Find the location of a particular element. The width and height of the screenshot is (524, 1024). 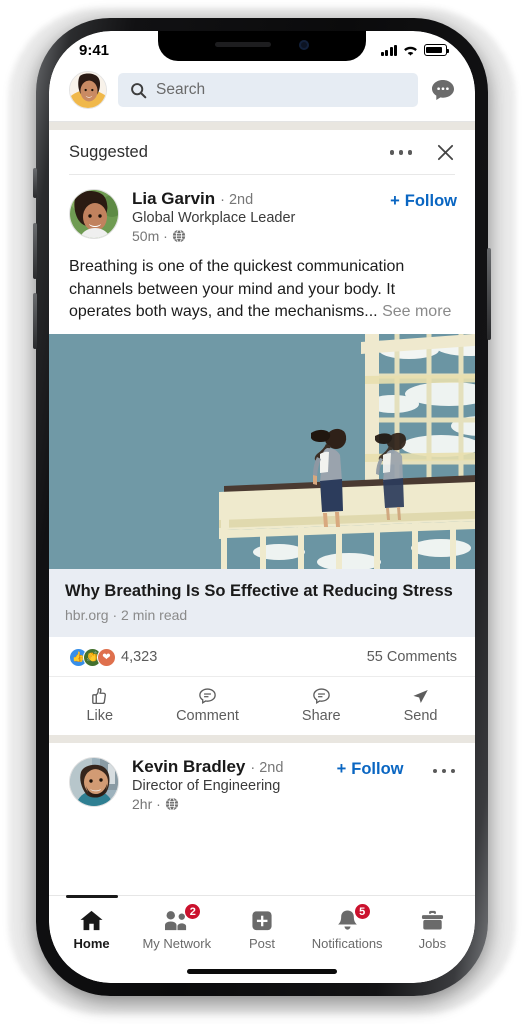

cellular-bars-icon is located at coordinates (388, 50).